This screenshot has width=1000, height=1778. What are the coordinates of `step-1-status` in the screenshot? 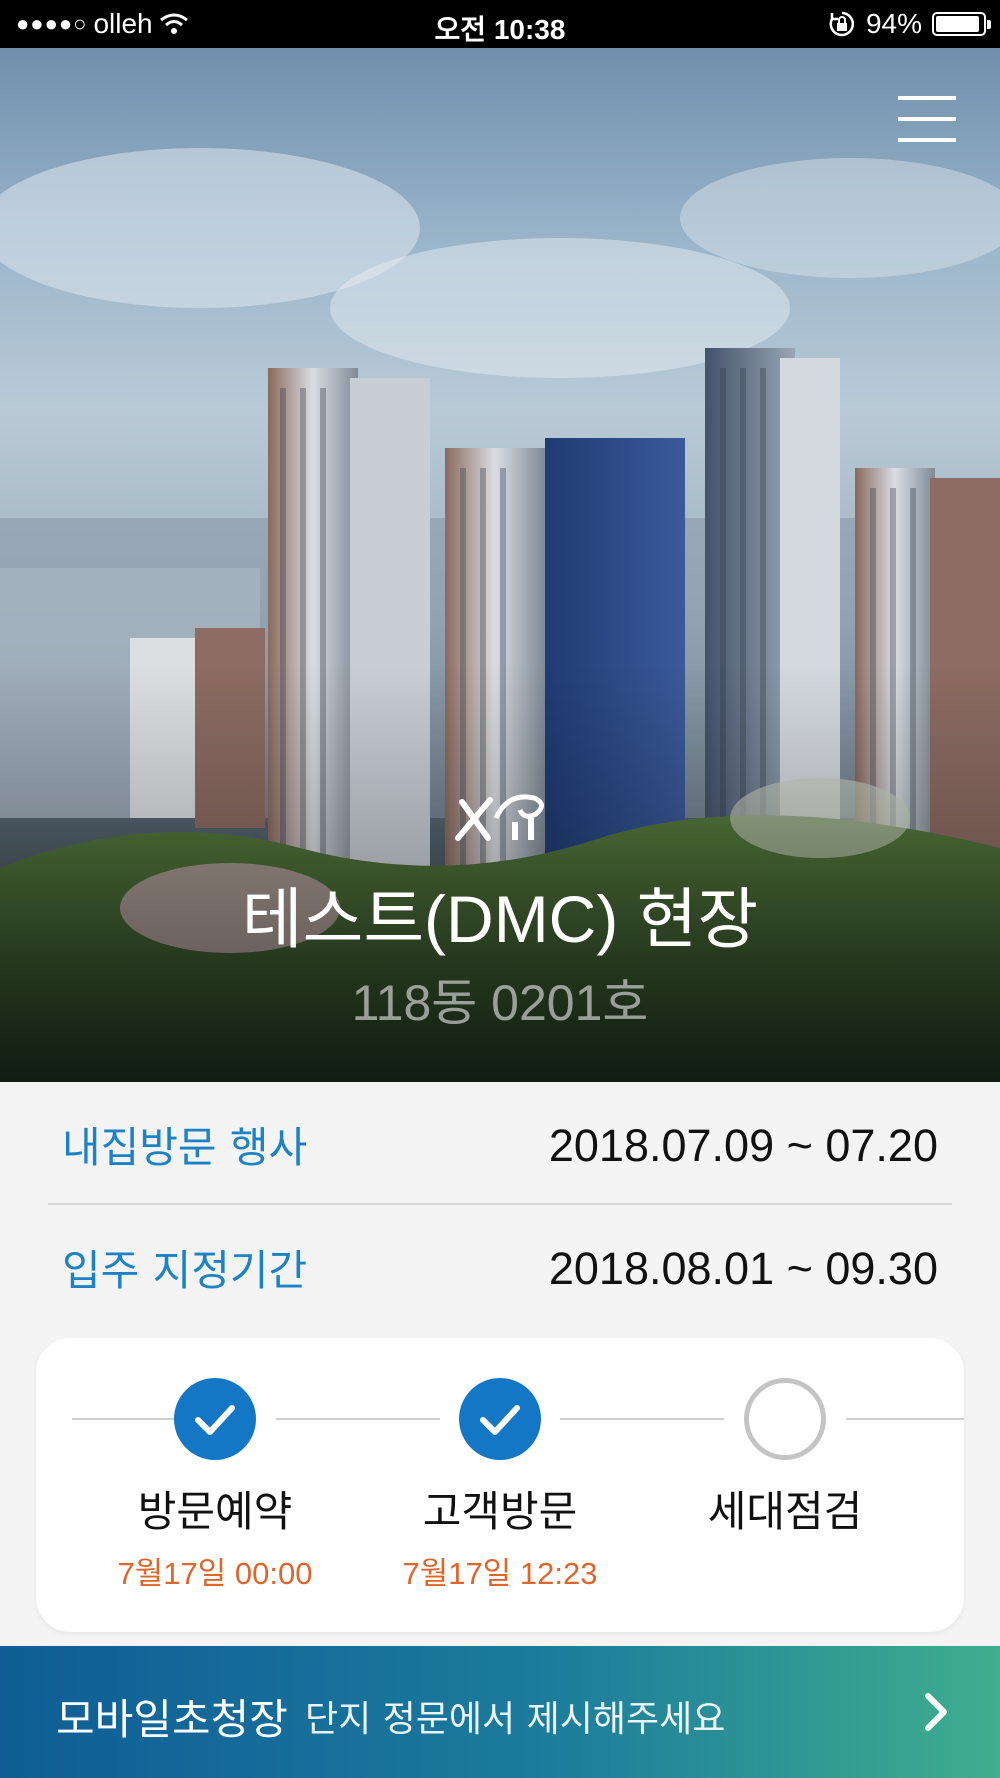 It's located at (215, 1419).